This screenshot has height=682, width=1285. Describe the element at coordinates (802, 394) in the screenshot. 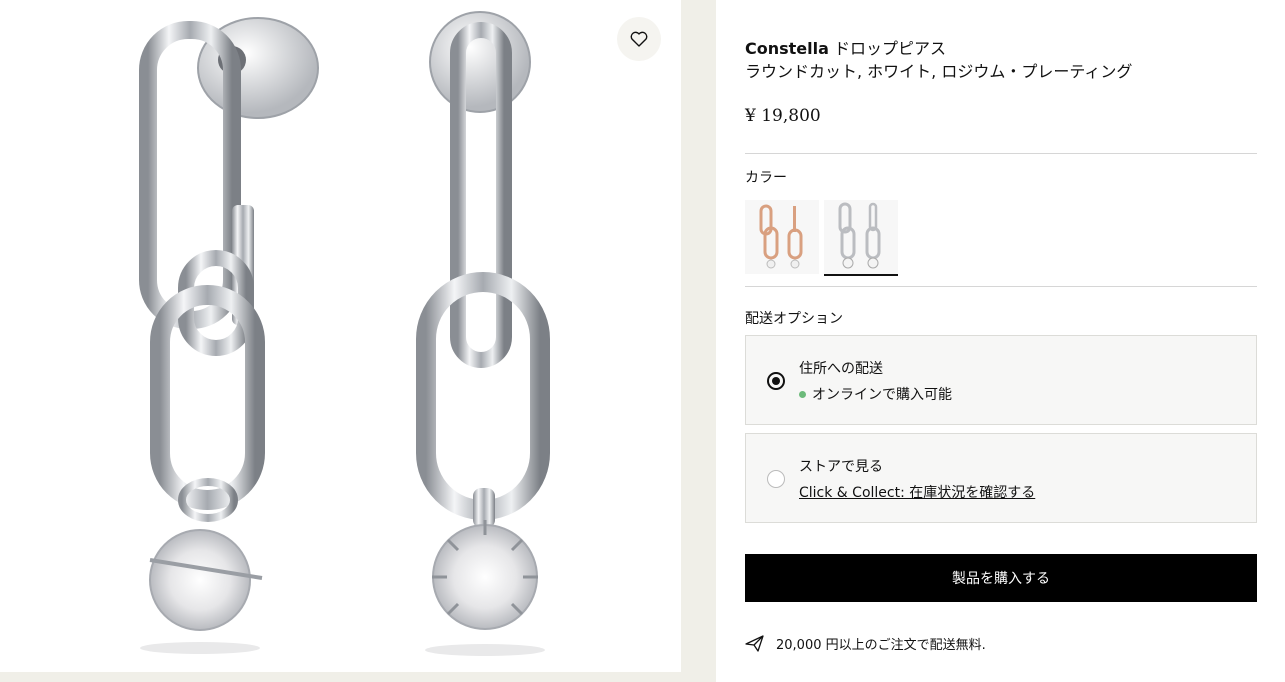

I see `status-dot-icon` at that location.